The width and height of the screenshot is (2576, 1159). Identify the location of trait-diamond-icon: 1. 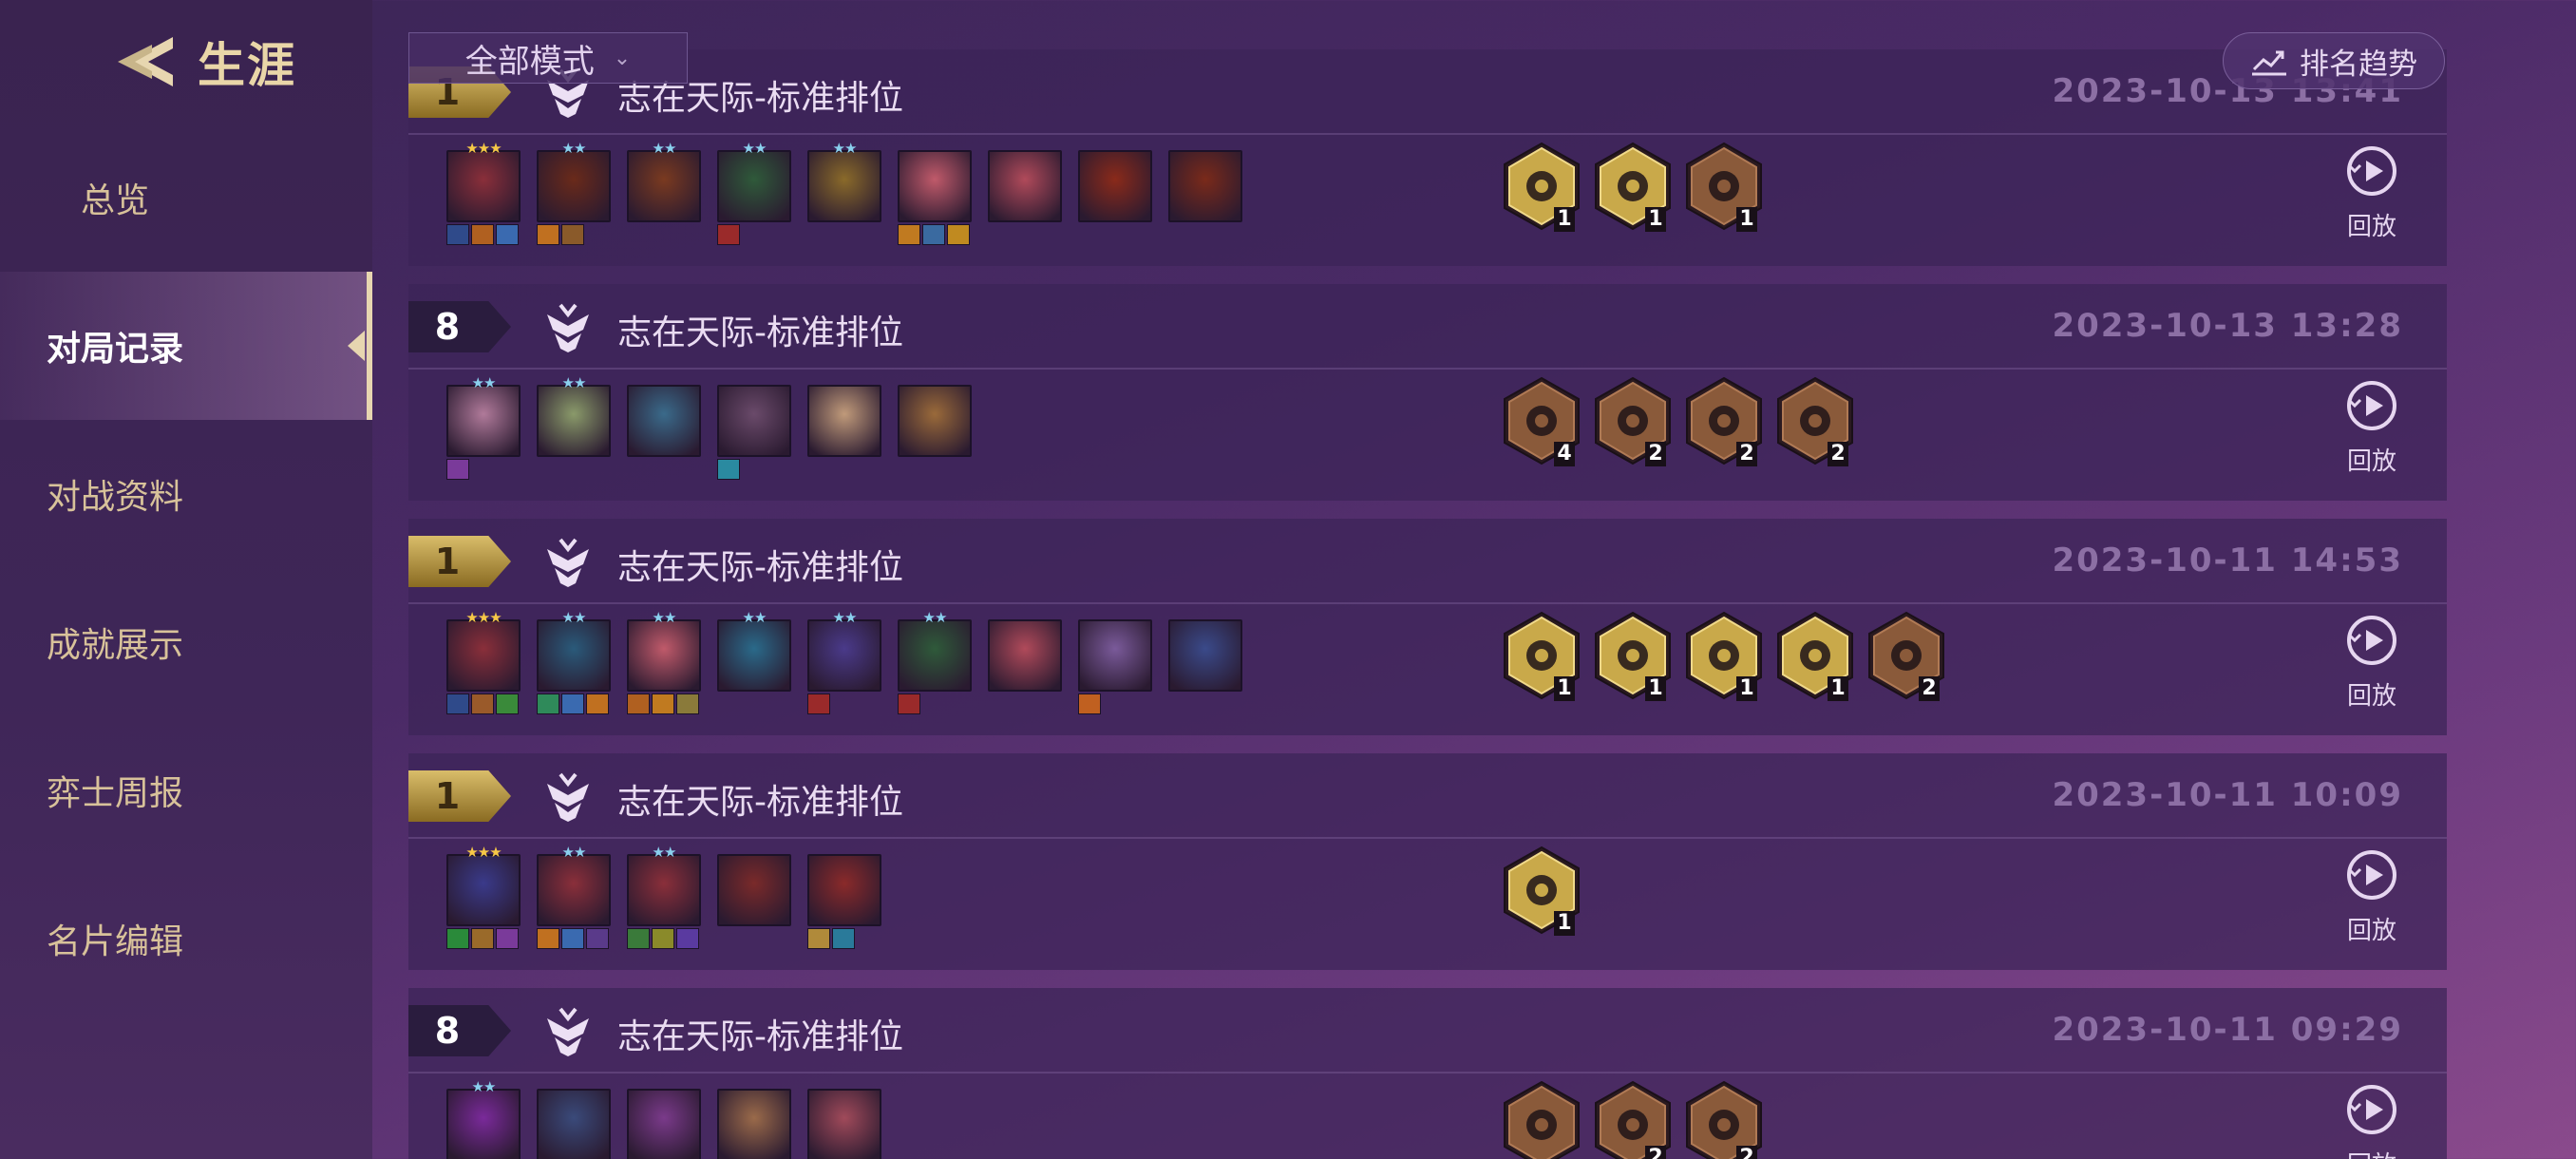
(1724, 657).